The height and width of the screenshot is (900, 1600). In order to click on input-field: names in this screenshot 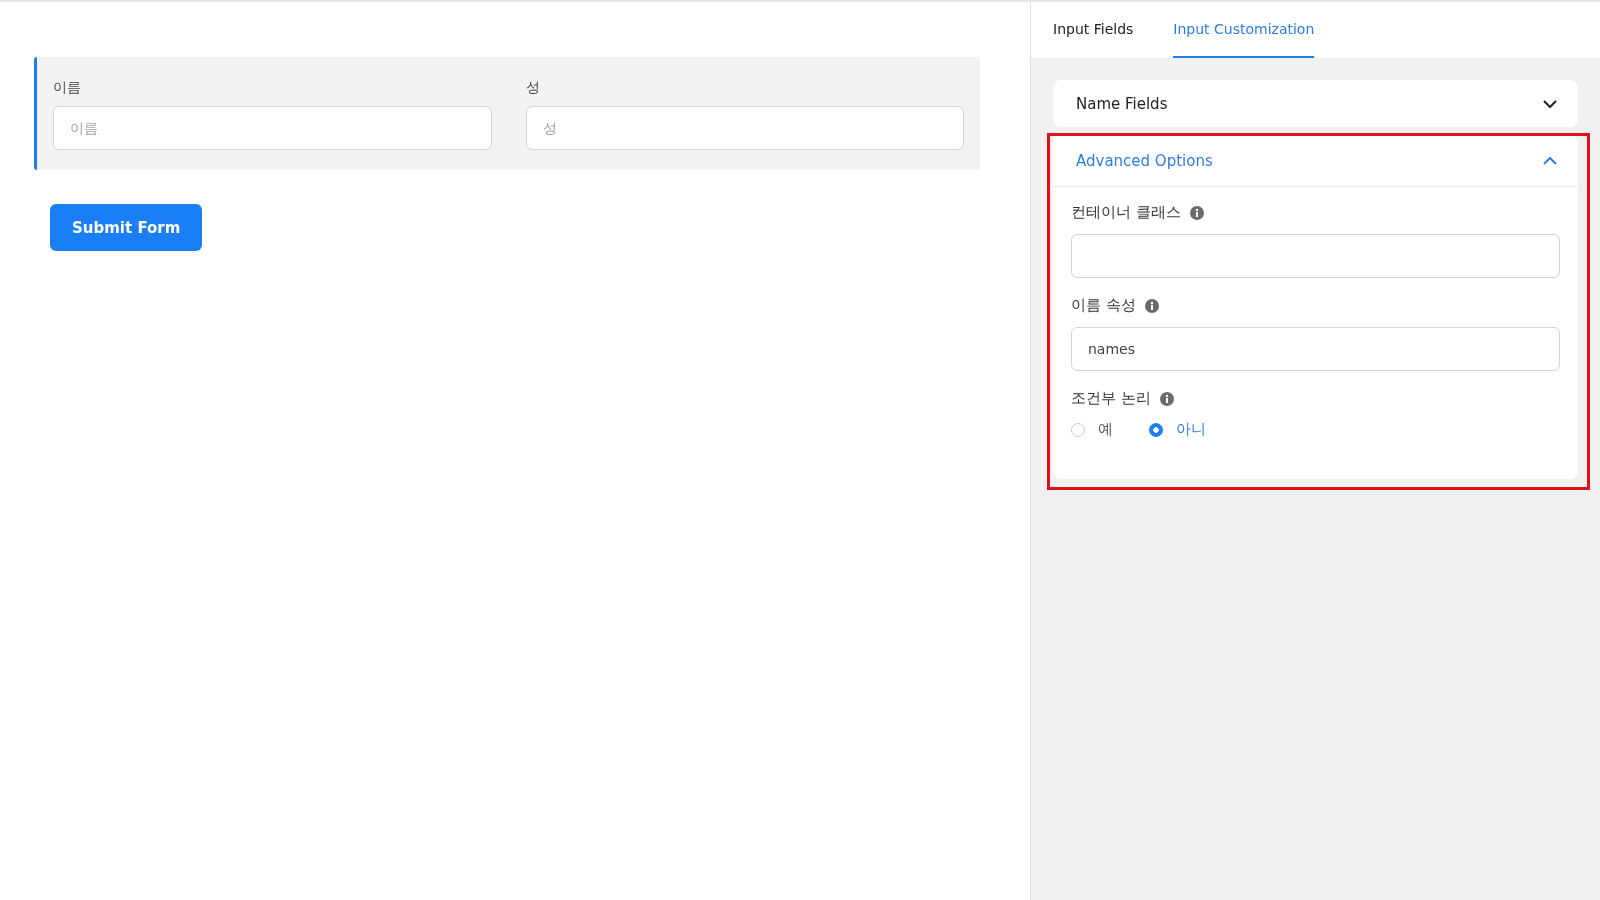, I will do `click(1315, 349)`.